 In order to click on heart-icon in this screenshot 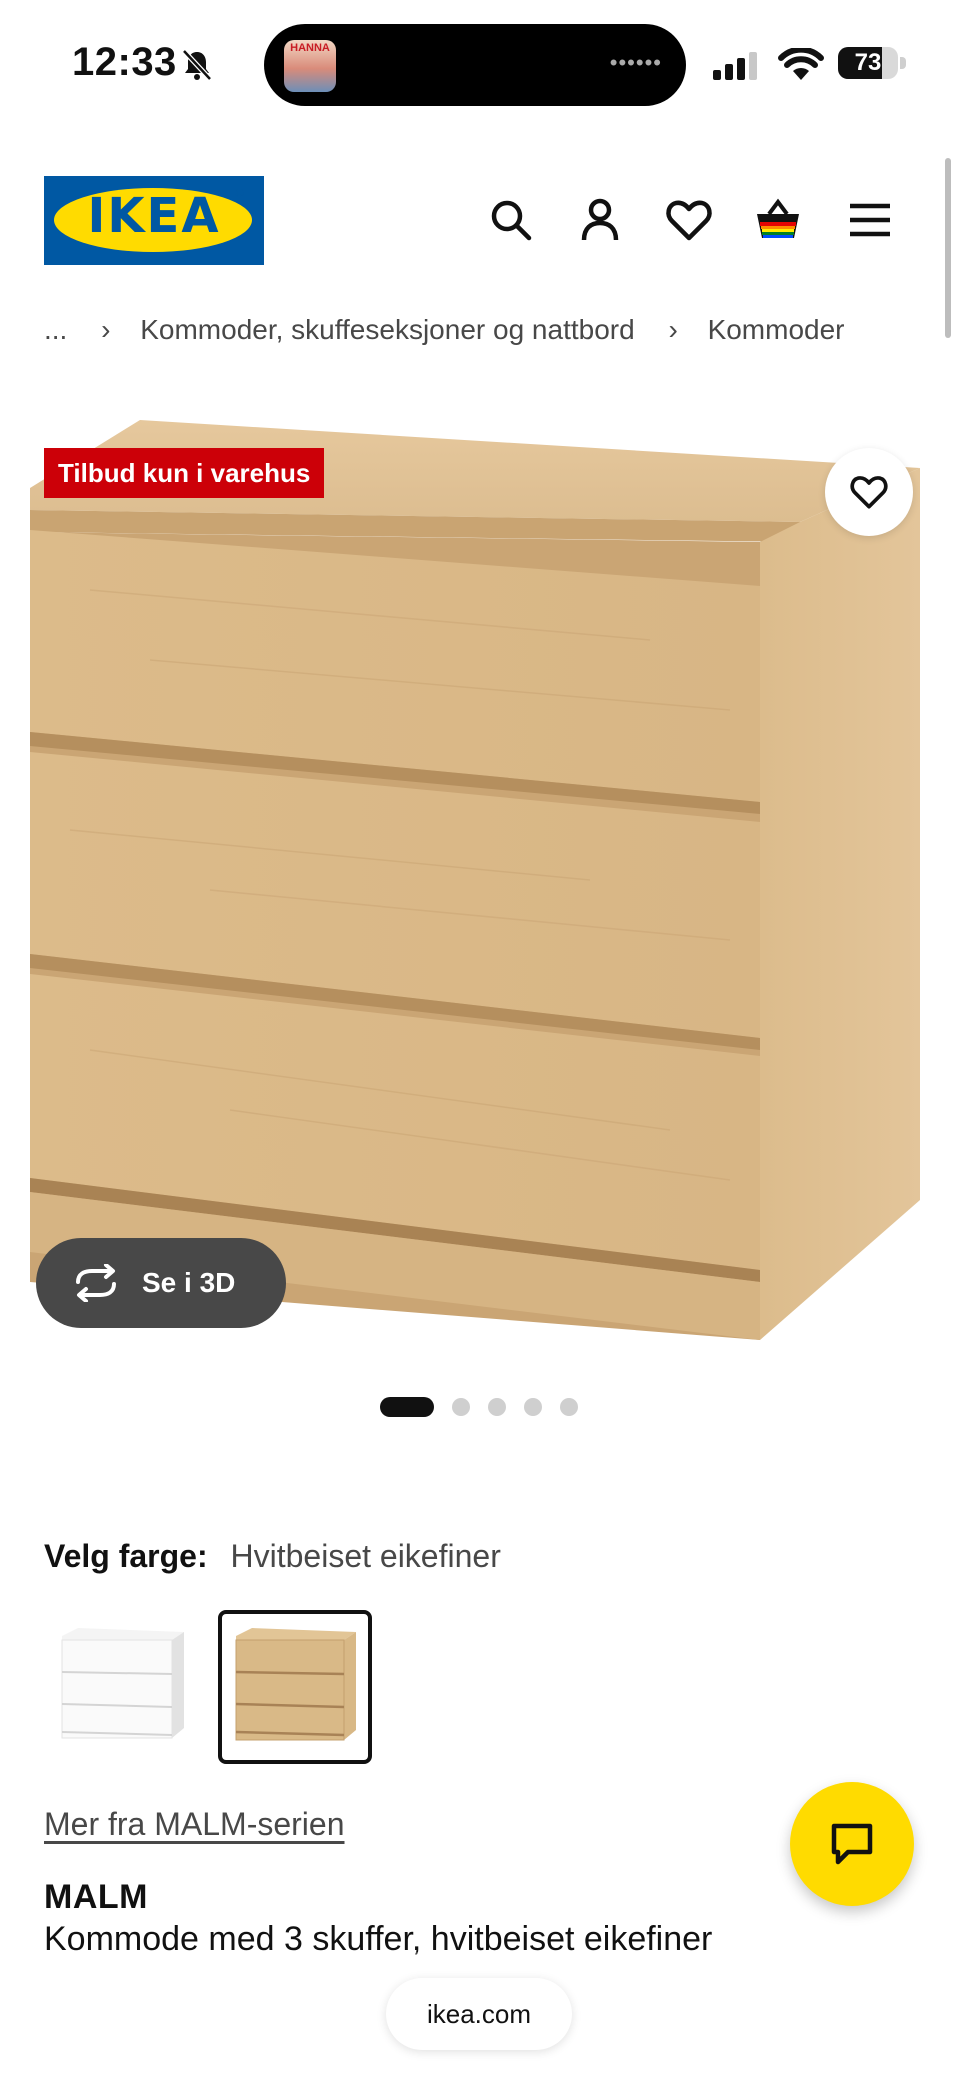, I will do `click(869, 492)`.